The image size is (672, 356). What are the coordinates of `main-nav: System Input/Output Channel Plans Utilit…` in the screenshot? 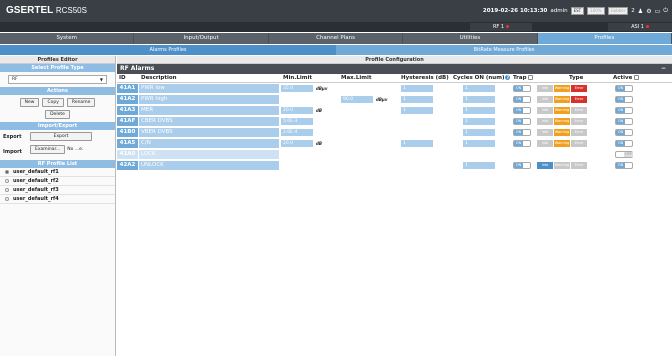 It's located at (336, 38).